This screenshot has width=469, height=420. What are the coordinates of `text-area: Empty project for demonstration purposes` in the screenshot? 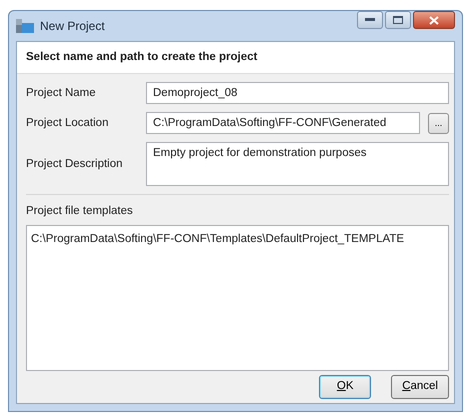 It's located at (297, 164).